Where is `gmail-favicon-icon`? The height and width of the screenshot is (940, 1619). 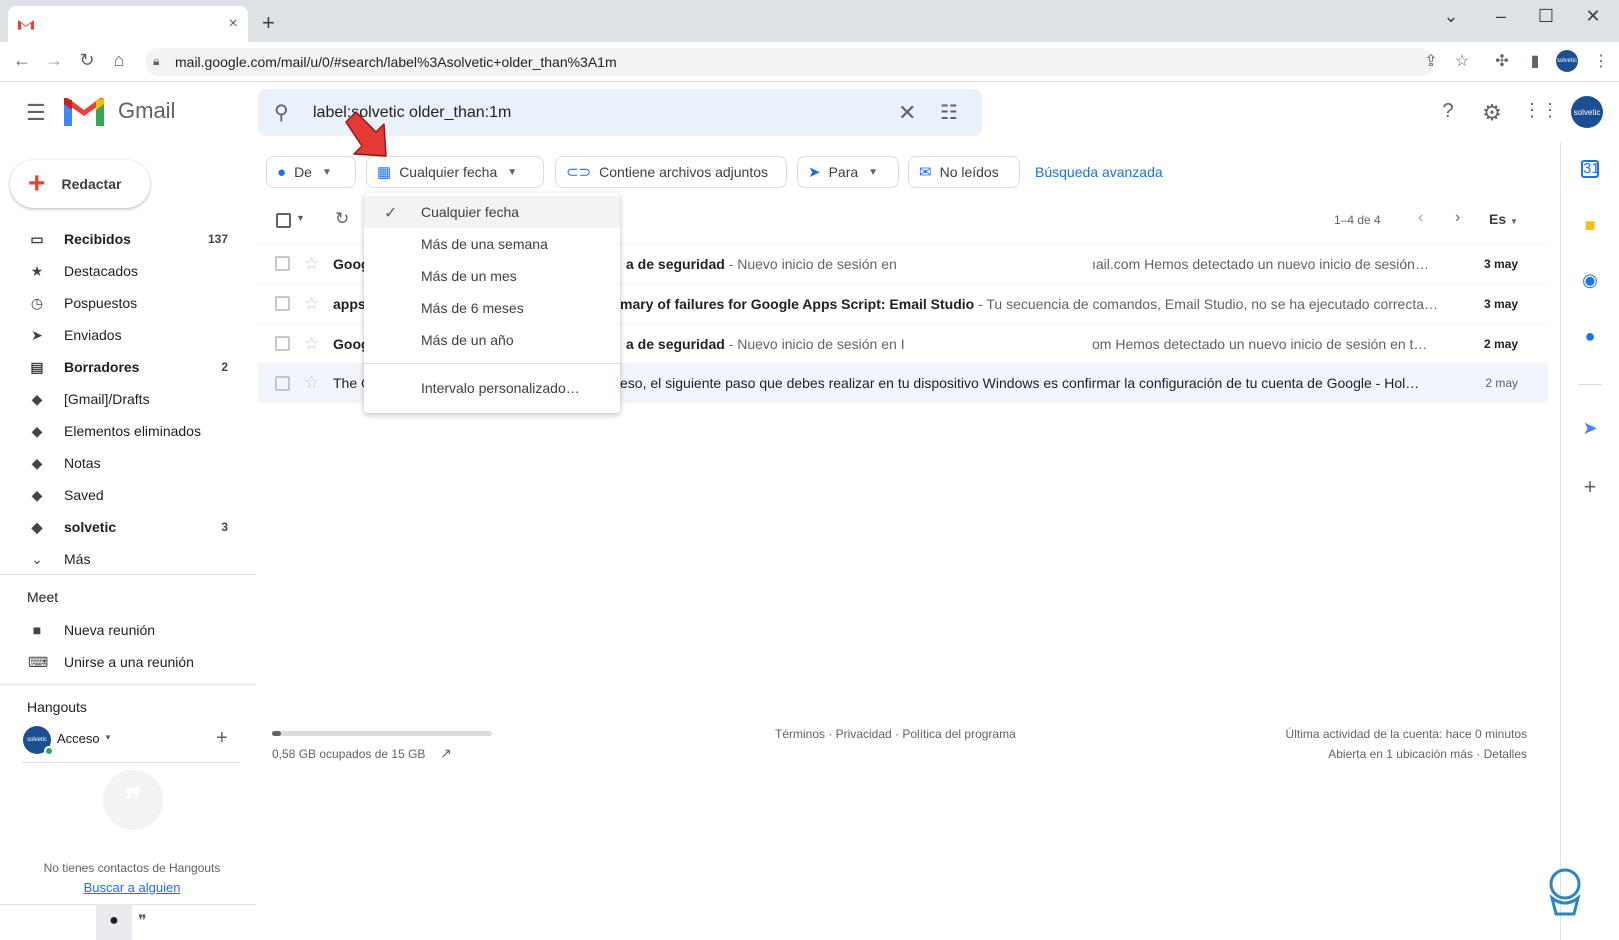 gmail-favicon-icon is located at coordinates (26, 25).